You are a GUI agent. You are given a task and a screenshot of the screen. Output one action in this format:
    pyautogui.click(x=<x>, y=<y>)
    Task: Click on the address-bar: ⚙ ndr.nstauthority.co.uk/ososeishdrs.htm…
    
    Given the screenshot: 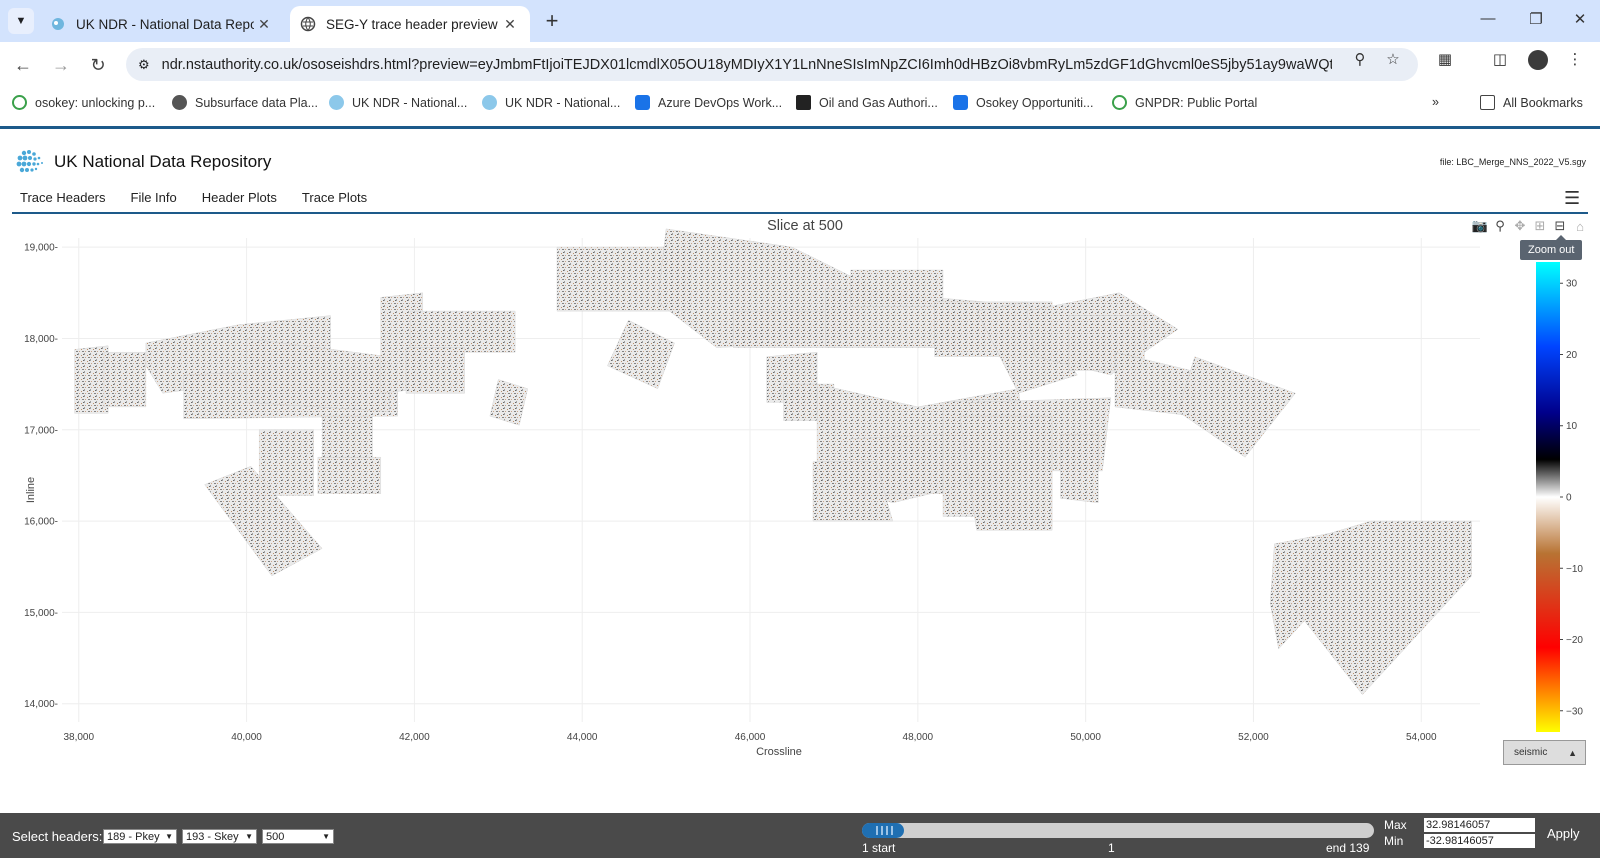 What is the action you would take?
    pyautogui.click(x=772, y=64)
    